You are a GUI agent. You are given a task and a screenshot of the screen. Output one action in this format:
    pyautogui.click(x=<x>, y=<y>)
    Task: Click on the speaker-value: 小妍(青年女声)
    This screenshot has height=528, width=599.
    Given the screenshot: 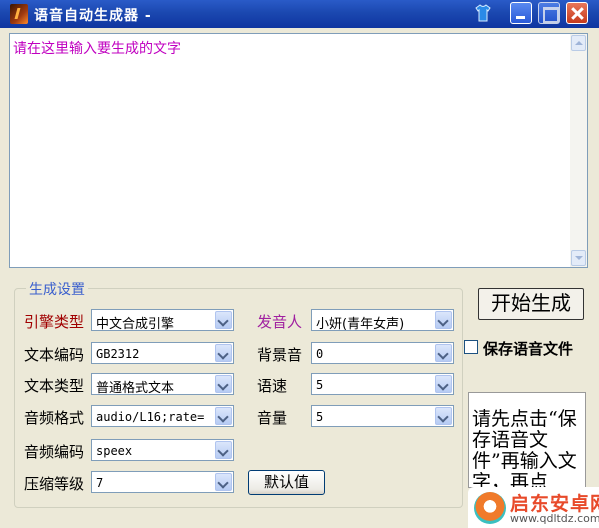 What is the action you would take?
    pyautogui.click(x=360, y=324)
    